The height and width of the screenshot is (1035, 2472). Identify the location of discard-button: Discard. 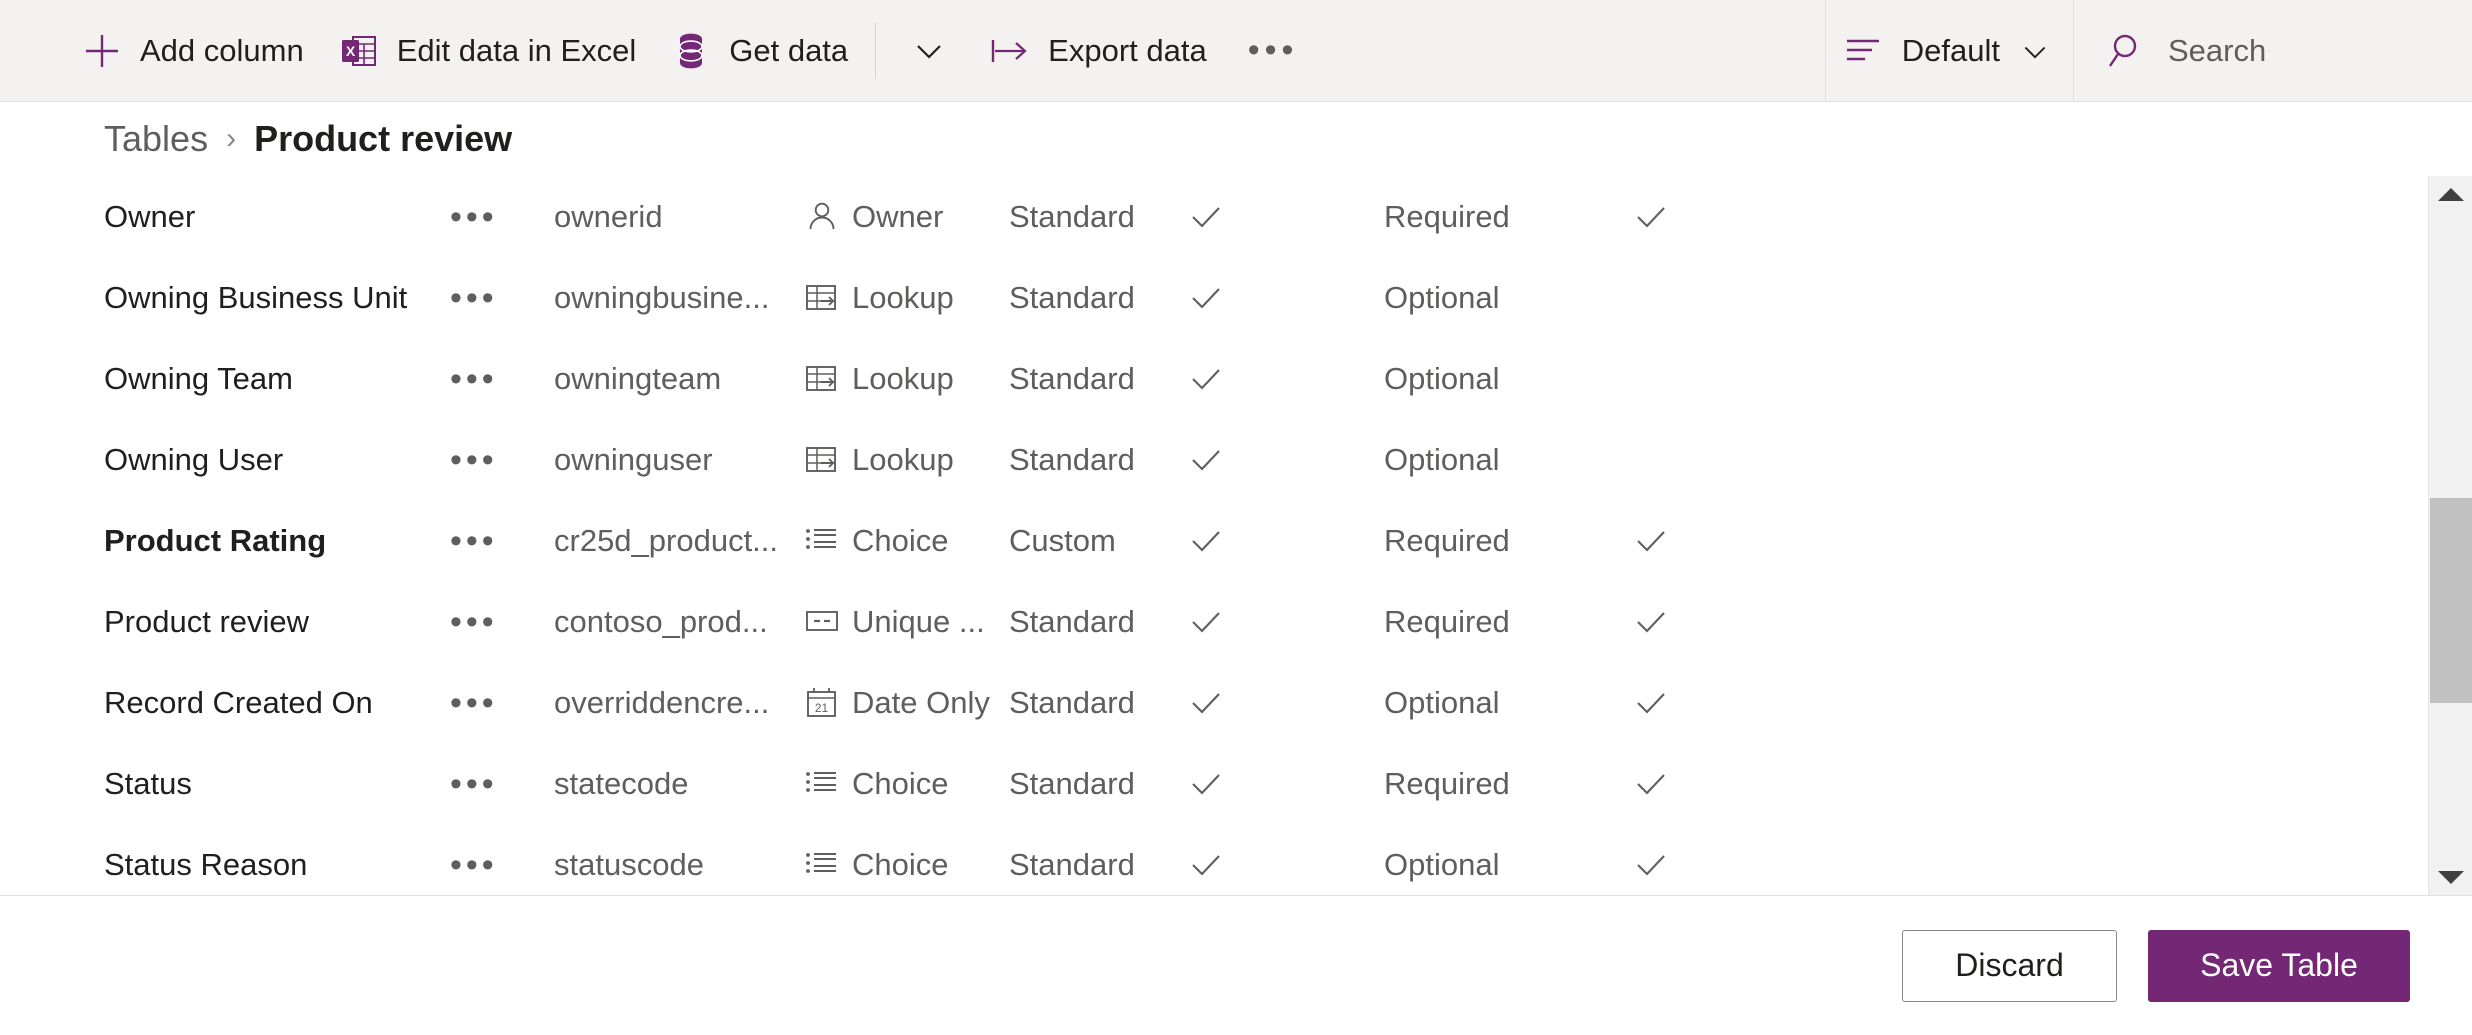
(2009, 965).